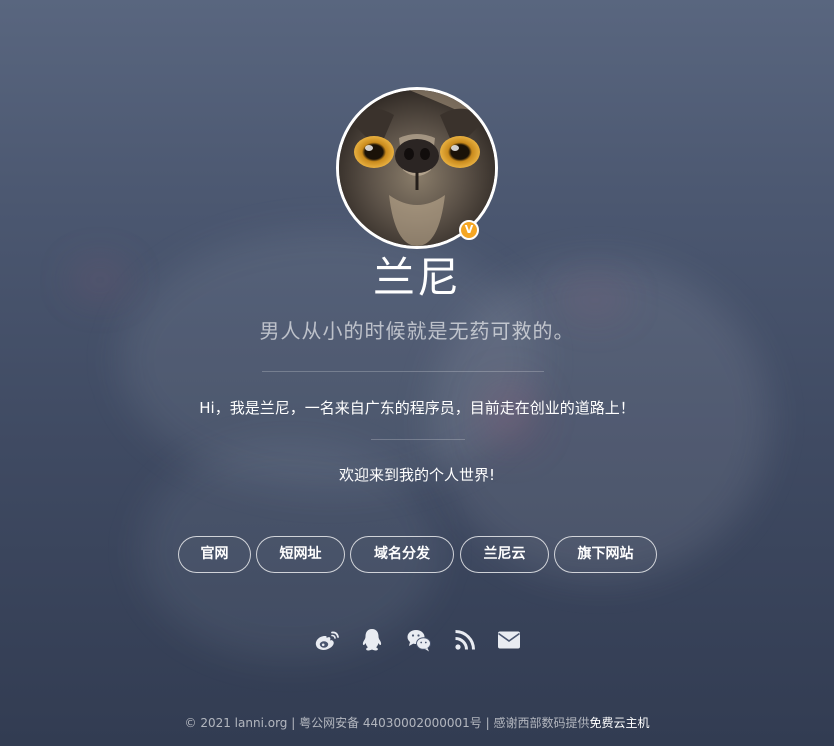 This screenshot has width=834, height=746. I want to click on mail-icon, so click(509, 640).